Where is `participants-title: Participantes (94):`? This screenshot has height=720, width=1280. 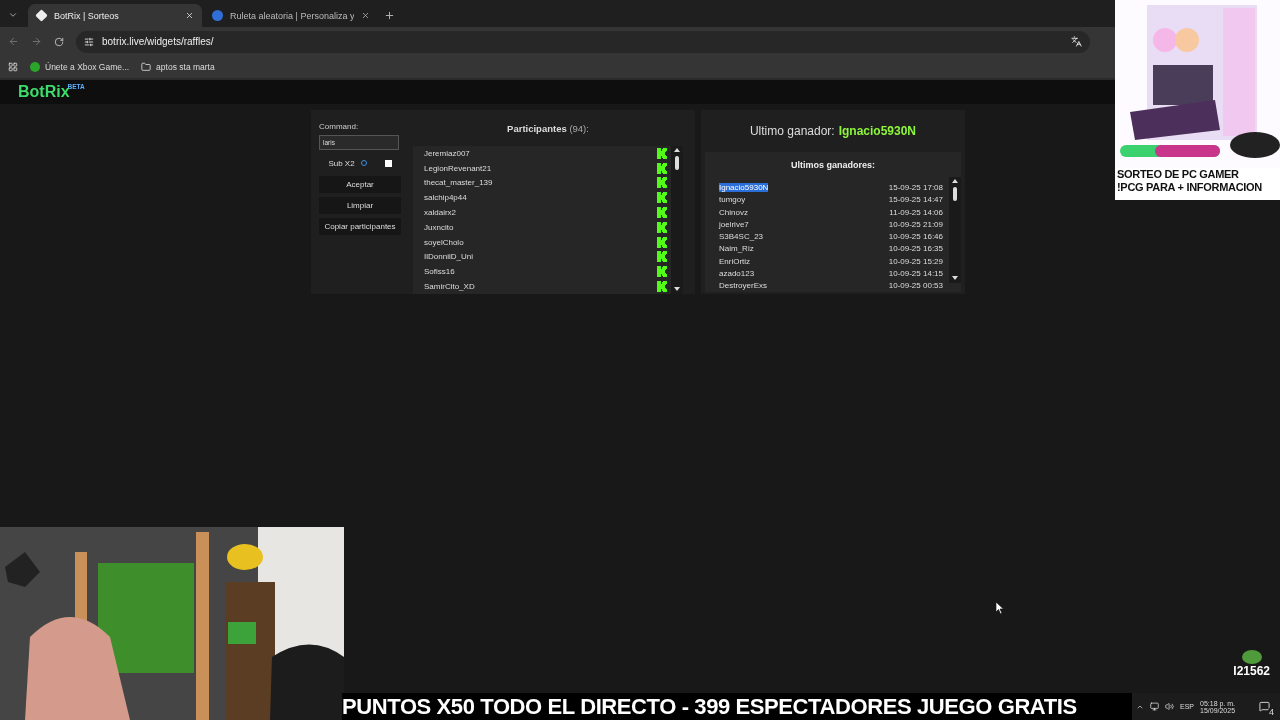 participants-title: Participantes (94): is located at coordinates (548, 128).